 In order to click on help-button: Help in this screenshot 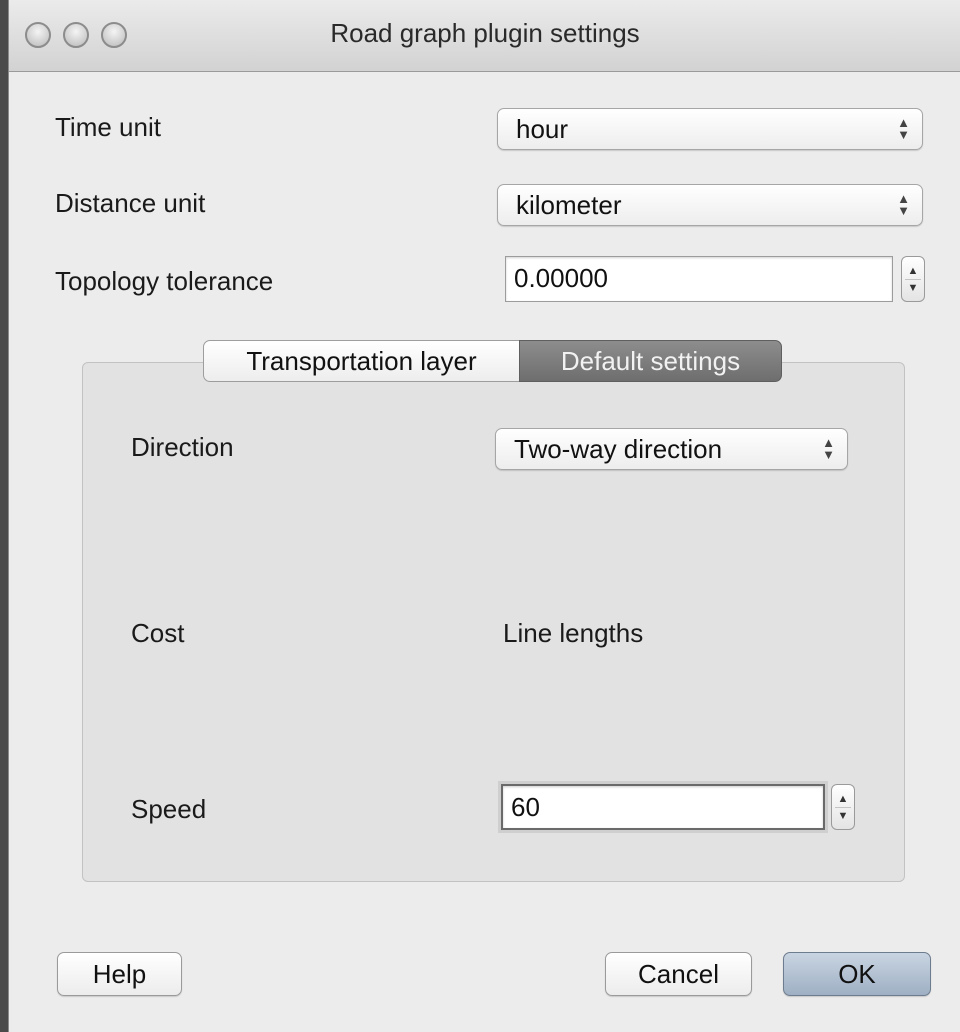, I will do `click(119, 974)`.